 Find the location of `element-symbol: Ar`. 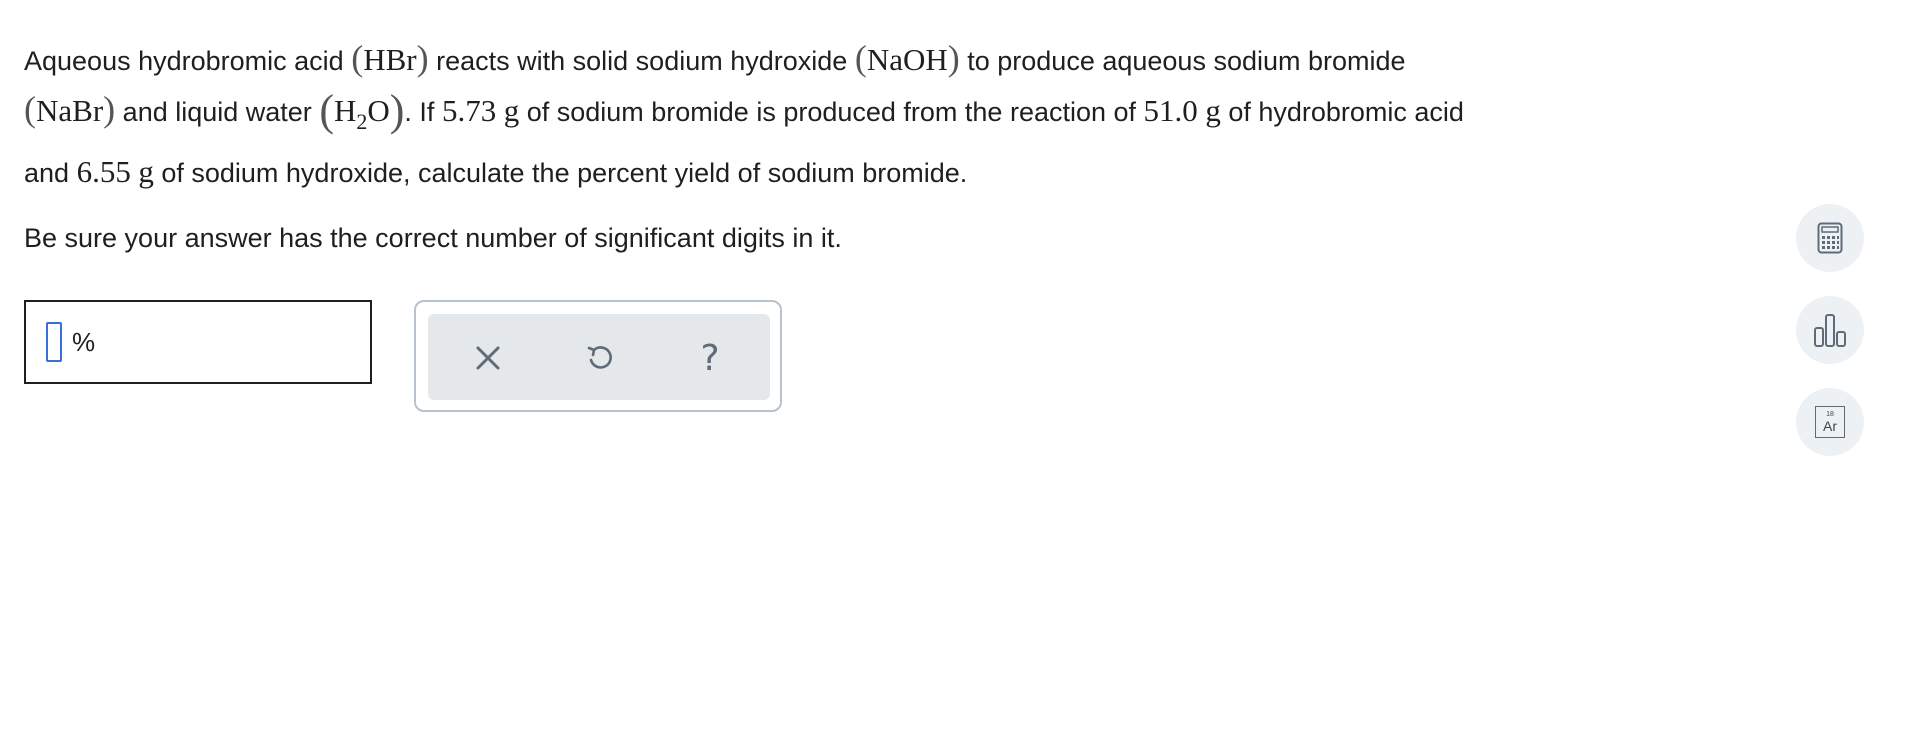

element-symbol: Ar is located at coordinates (1830, 426).